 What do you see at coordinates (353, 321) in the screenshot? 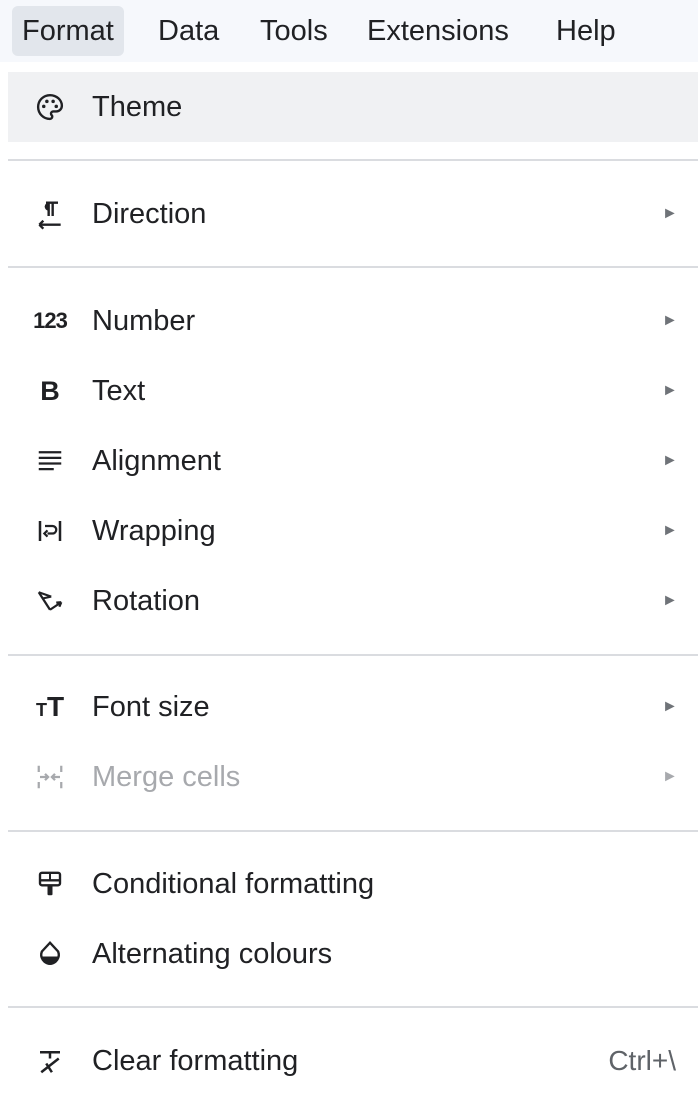
I see `menu-item-number: 123 Number ►` at bounding box center [353, 321].